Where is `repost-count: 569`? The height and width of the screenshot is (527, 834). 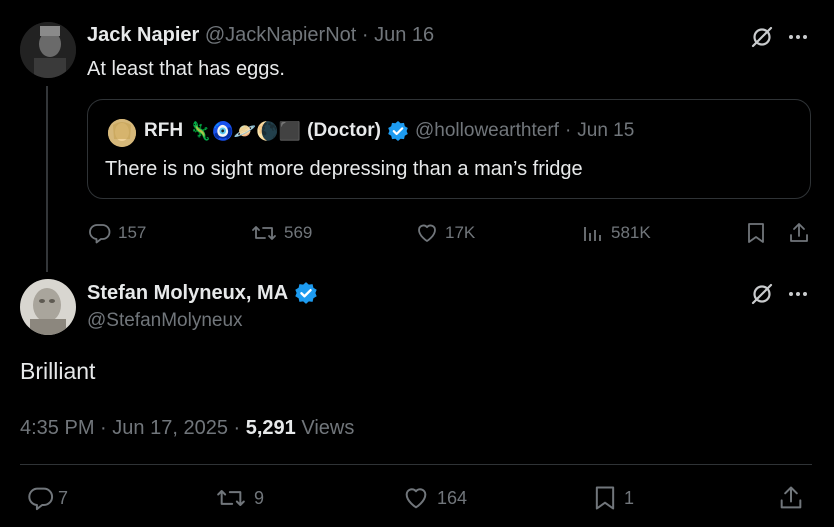 repost-count: 569 is located at coordinates (298, 232).